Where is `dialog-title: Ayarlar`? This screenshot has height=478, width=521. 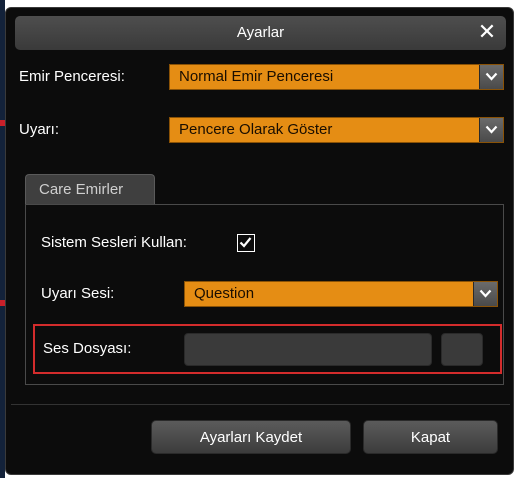 dialog-title: Ayarlar is located at coordinates (260, 32).